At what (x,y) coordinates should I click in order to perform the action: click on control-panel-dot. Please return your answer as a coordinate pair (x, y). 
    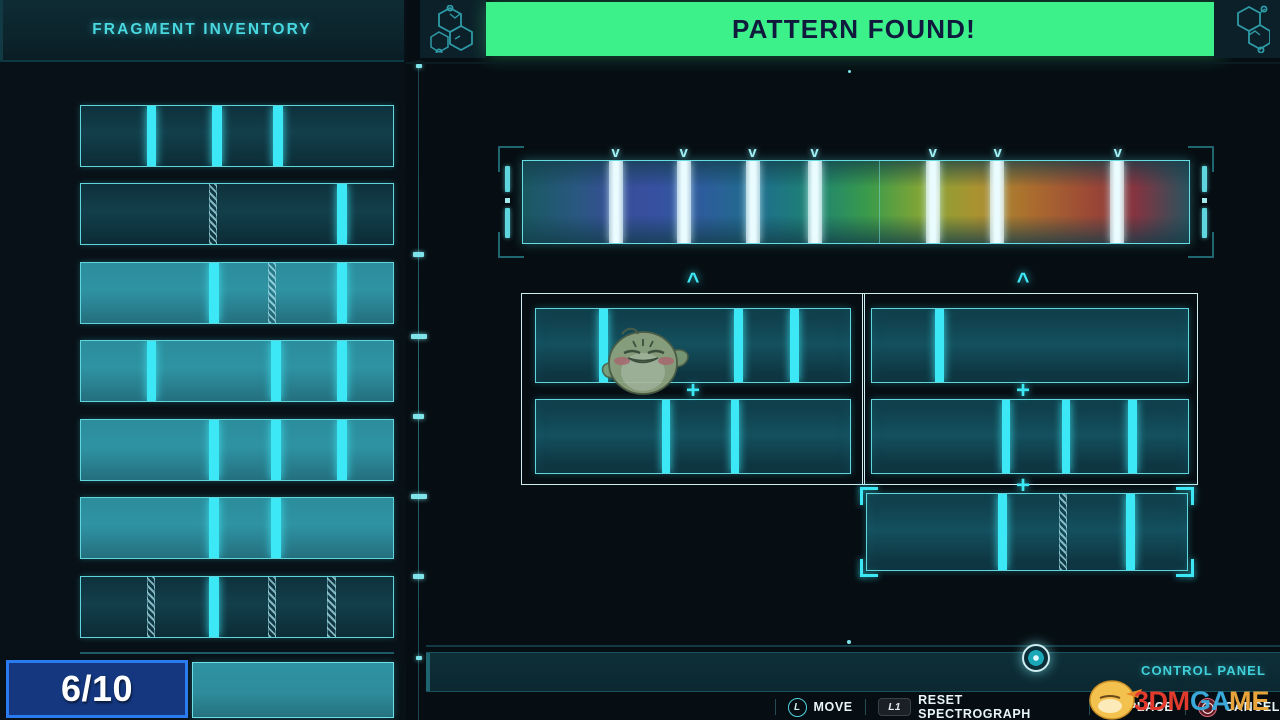
    Looking at the image, I should click on (849, 642).